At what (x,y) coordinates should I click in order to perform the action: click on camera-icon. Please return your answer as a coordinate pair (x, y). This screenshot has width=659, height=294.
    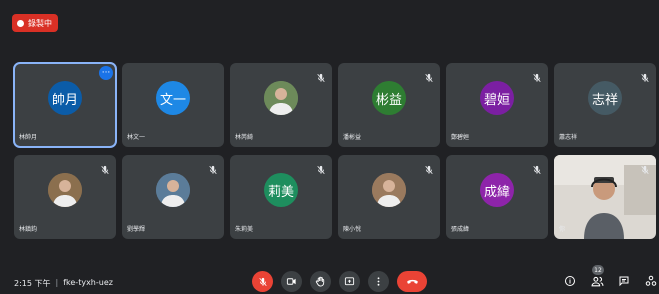
    Looking at the image, I should click on (291, 281).